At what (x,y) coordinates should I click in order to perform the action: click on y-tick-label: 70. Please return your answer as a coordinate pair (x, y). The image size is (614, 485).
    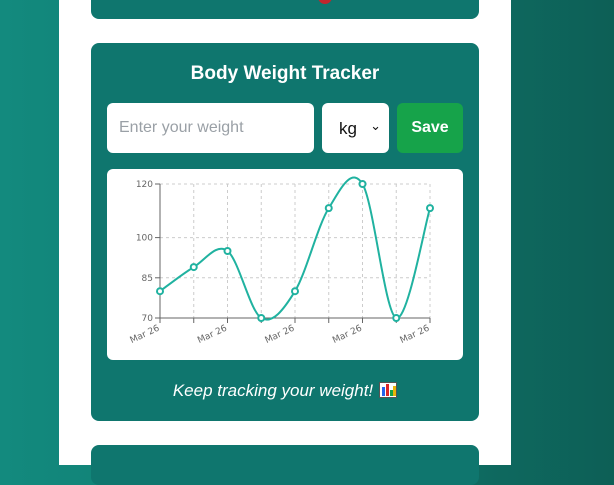
    Looking at the image, I should click on (148, 319).